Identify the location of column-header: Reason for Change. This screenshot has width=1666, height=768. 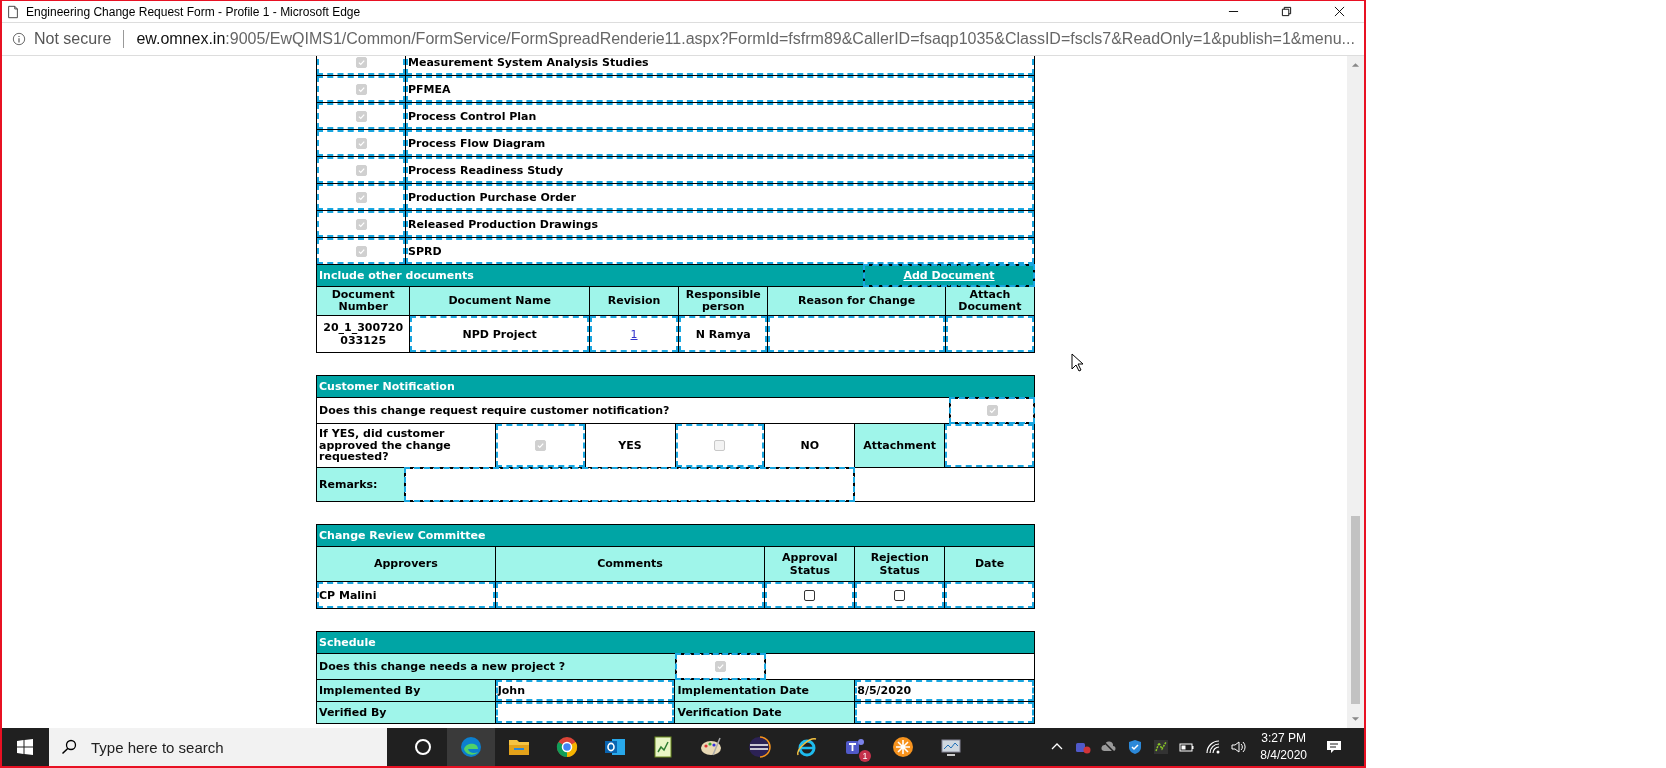
(856, 301).